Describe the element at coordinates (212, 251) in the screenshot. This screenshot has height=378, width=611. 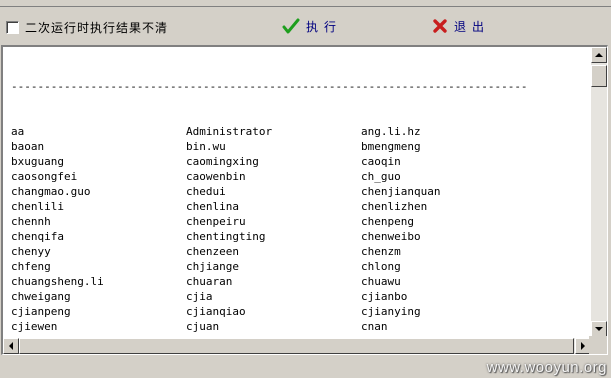
I see `username-cell: chenzeen` at that location.